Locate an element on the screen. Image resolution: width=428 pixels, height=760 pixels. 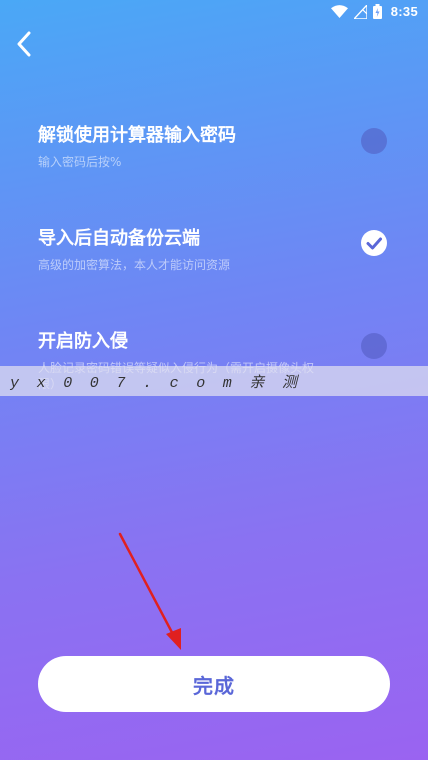
setting-description: 高级的加密算法，本人才能访问资源 is located at coordinates (134, 265).